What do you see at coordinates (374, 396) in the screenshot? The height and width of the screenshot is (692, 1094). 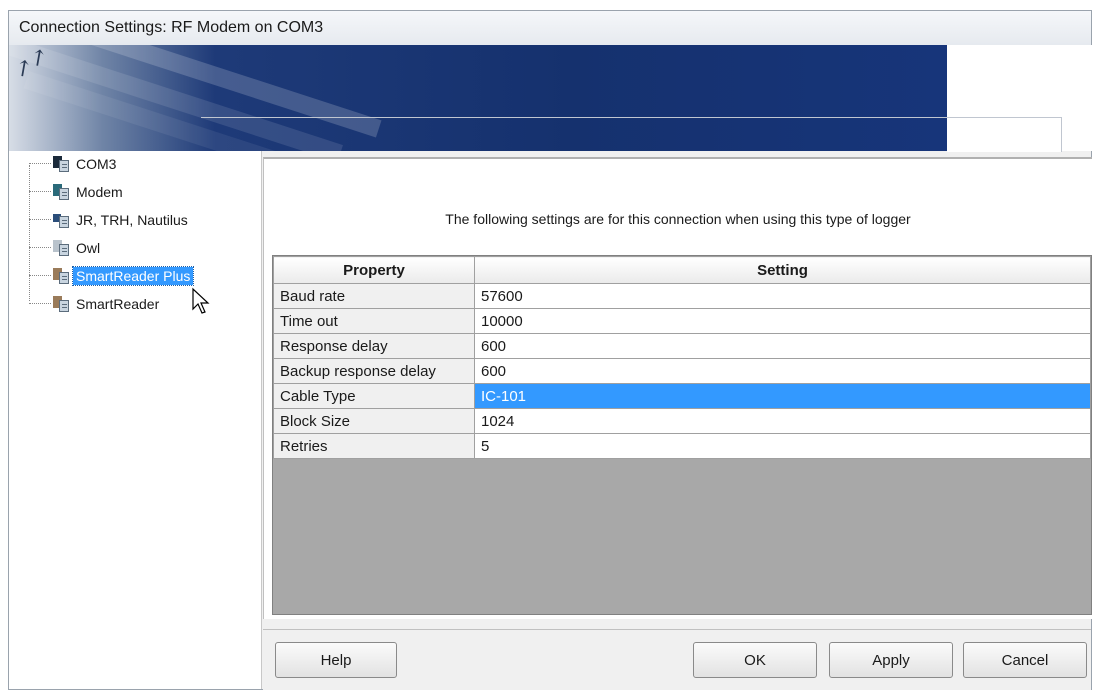 I see `property-cell: Cable Type` at bounding box center [374, 396].